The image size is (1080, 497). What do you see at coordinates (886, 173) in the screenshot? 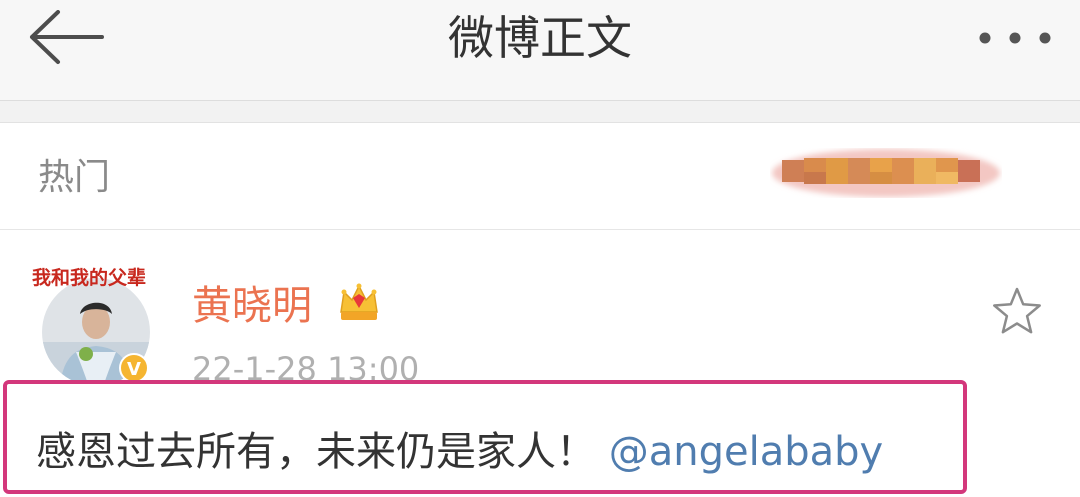
I see `blurred-username` at bounding box center [886, 173].